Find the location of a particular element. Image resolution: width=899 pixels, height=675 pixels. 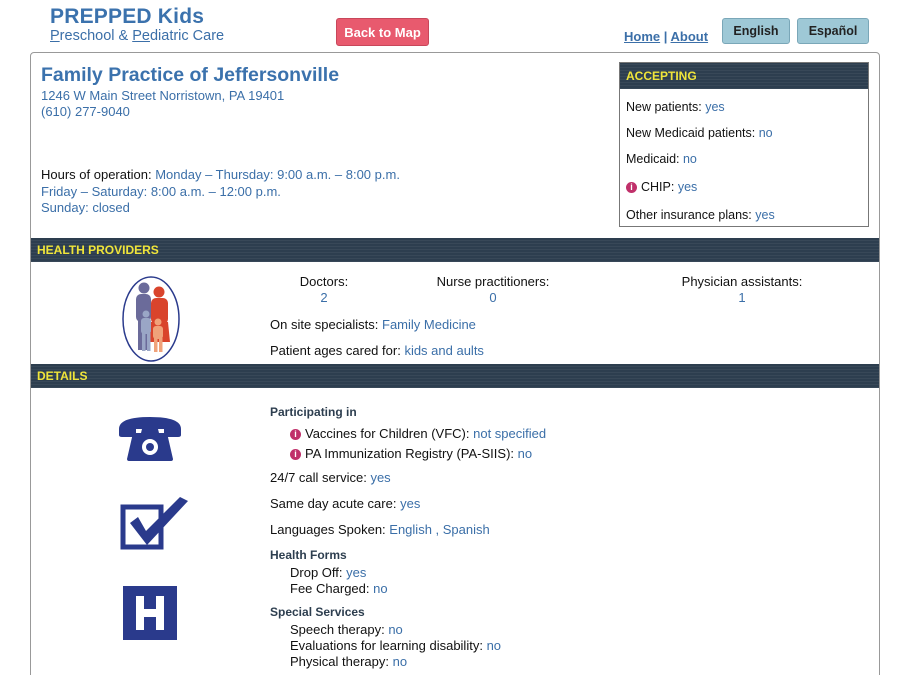

nav-links: Home | About is located at coordinates (666, 36).